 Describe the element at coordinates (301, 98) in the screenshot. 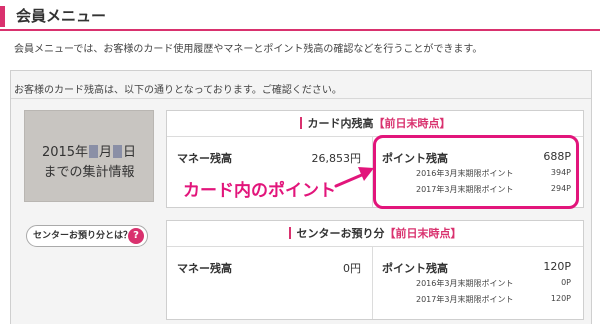

I see `panel-divider` at that location.